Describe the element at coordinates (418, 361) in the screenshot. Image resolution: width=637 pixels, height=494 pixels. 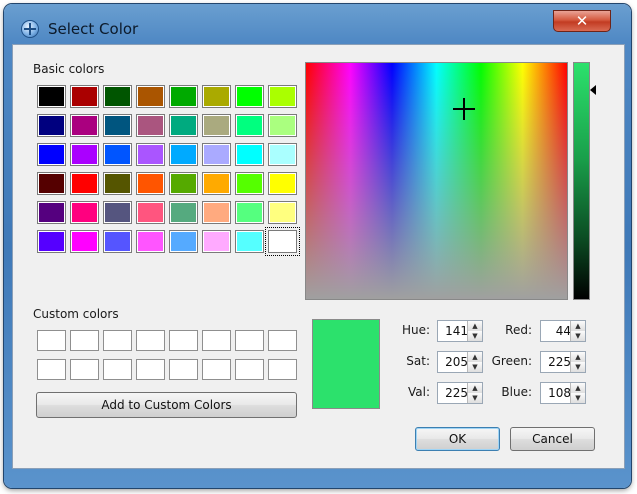
I see `sat-label: Sat:` at that location.